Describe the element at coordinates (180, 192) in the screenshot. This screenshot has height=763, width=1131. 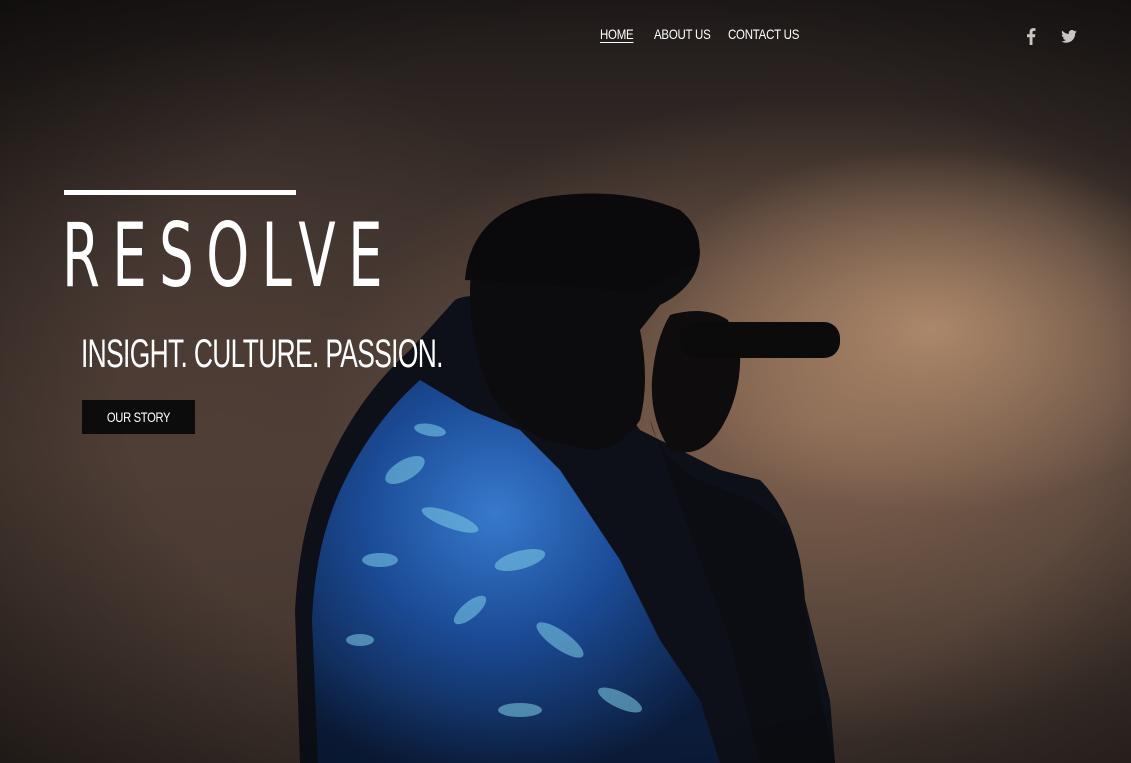
I see `title-accent-bar` at that location.